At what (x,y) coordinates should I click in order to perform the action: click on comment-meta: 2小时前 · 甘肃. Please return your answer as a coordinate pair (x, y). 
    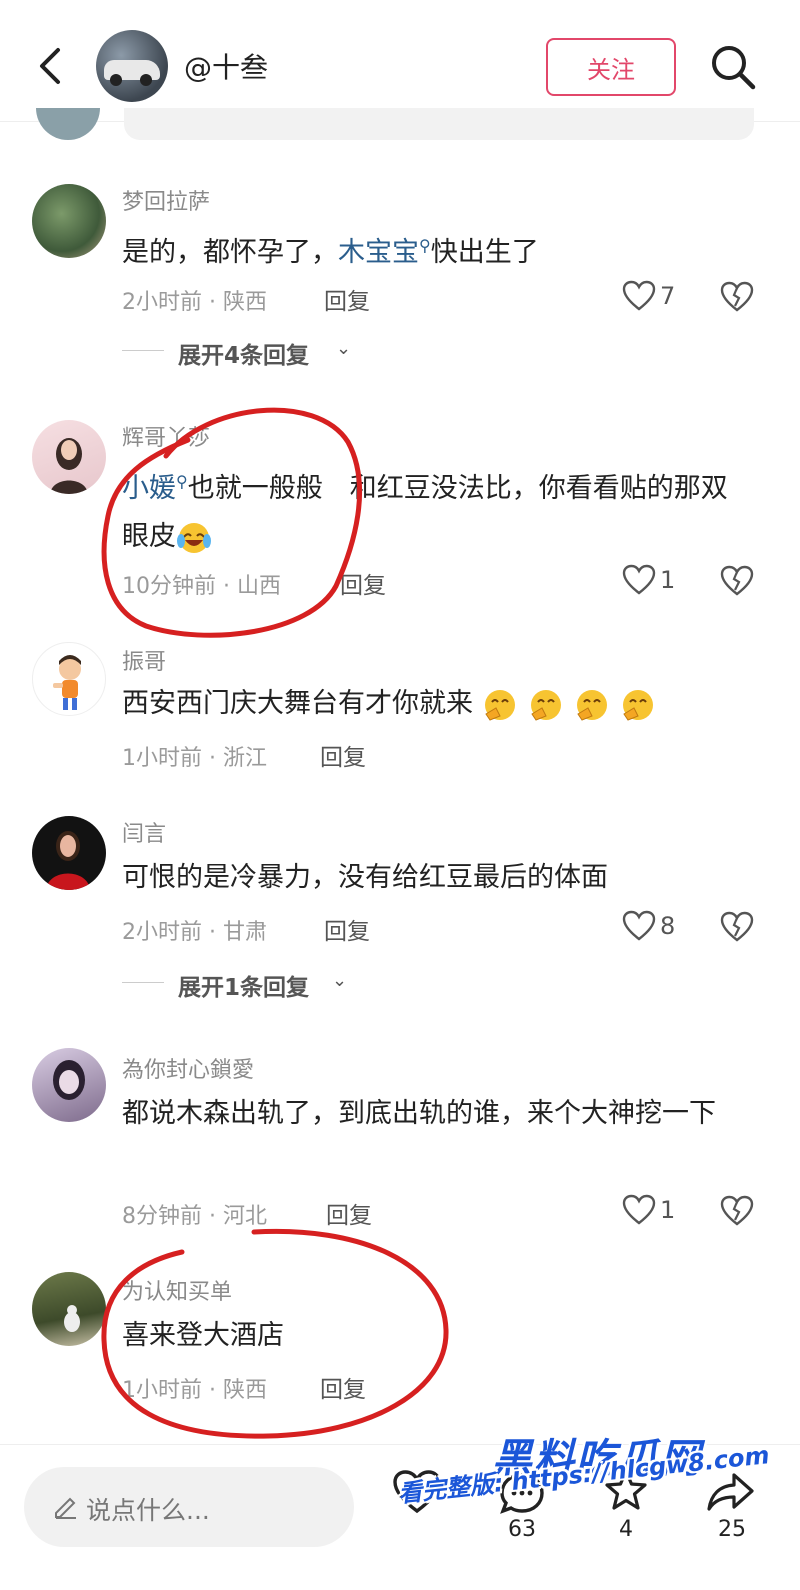
    Looking at the image, I should click on (194, 932).